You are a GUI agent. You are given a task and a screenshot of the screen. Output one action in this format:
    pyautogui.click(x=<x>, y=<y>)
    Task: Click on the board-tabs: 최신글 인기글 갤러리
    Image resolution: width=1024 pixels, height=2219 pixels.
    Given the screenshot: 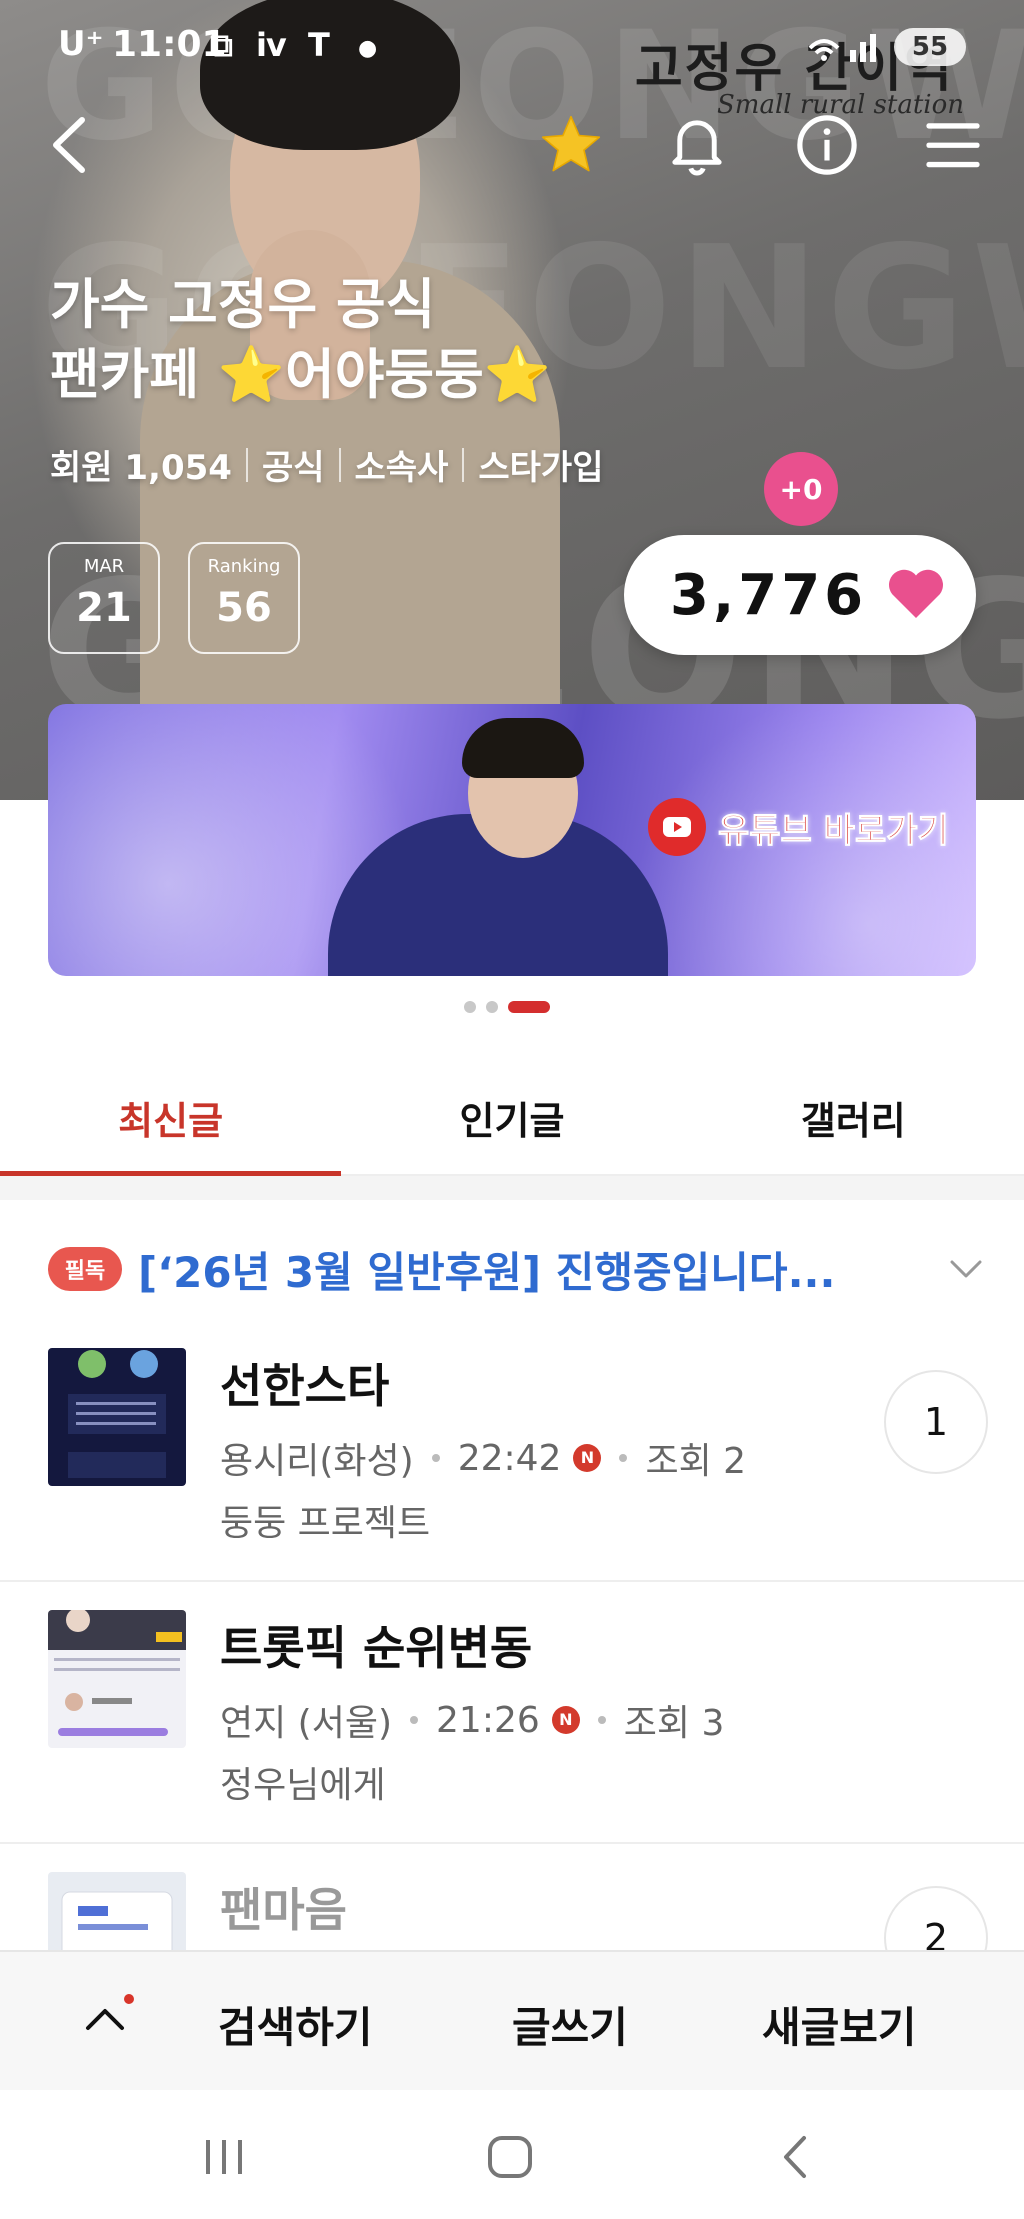 What is the action you would take?
    pyautogui.click(x=512, y=1118)
    